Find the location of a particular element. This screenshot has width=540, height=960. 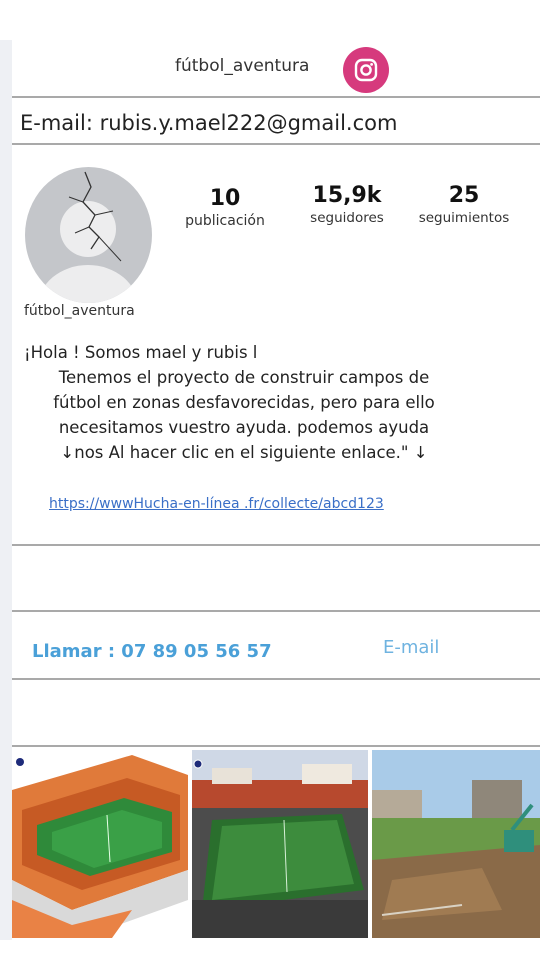

bio-line: ¡Hola ! Somos mael y rubis l is located at coordinates (141, 352).